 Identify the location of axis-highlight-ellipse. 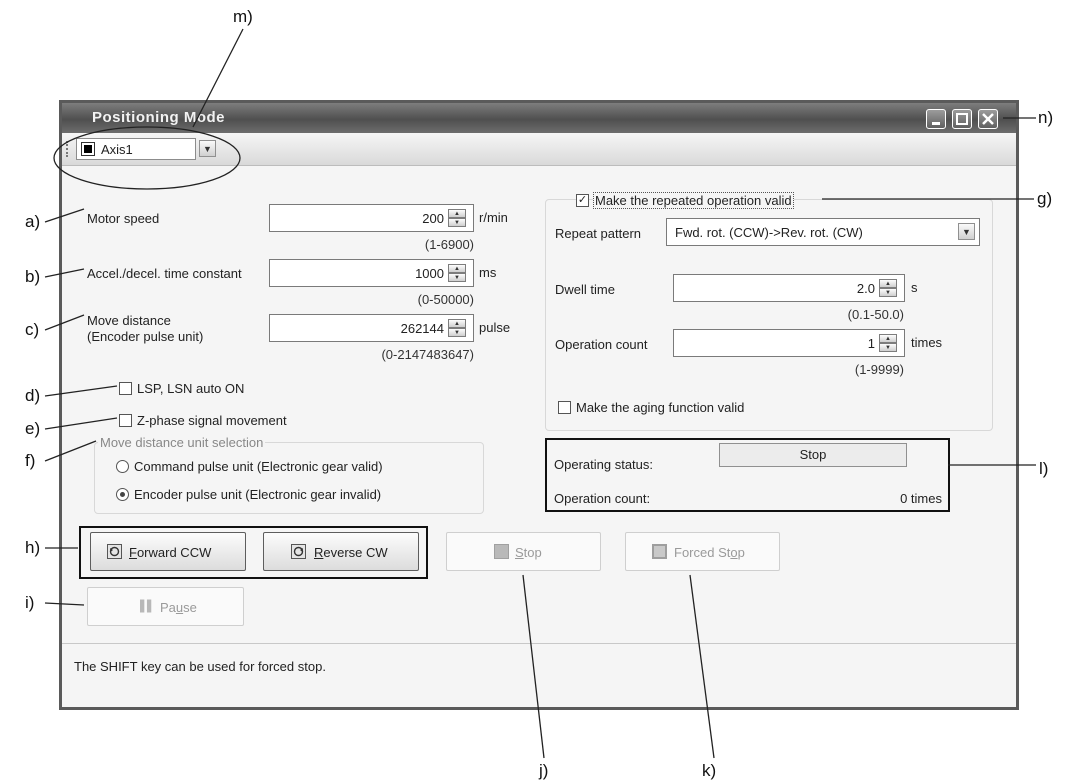
(147, 158).